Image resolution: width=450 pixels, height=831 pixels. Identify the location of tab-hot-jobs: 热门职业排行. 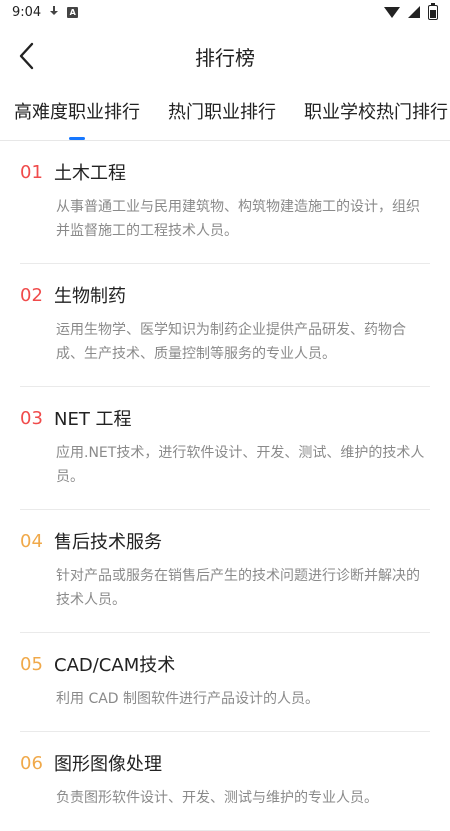
(222, 119).